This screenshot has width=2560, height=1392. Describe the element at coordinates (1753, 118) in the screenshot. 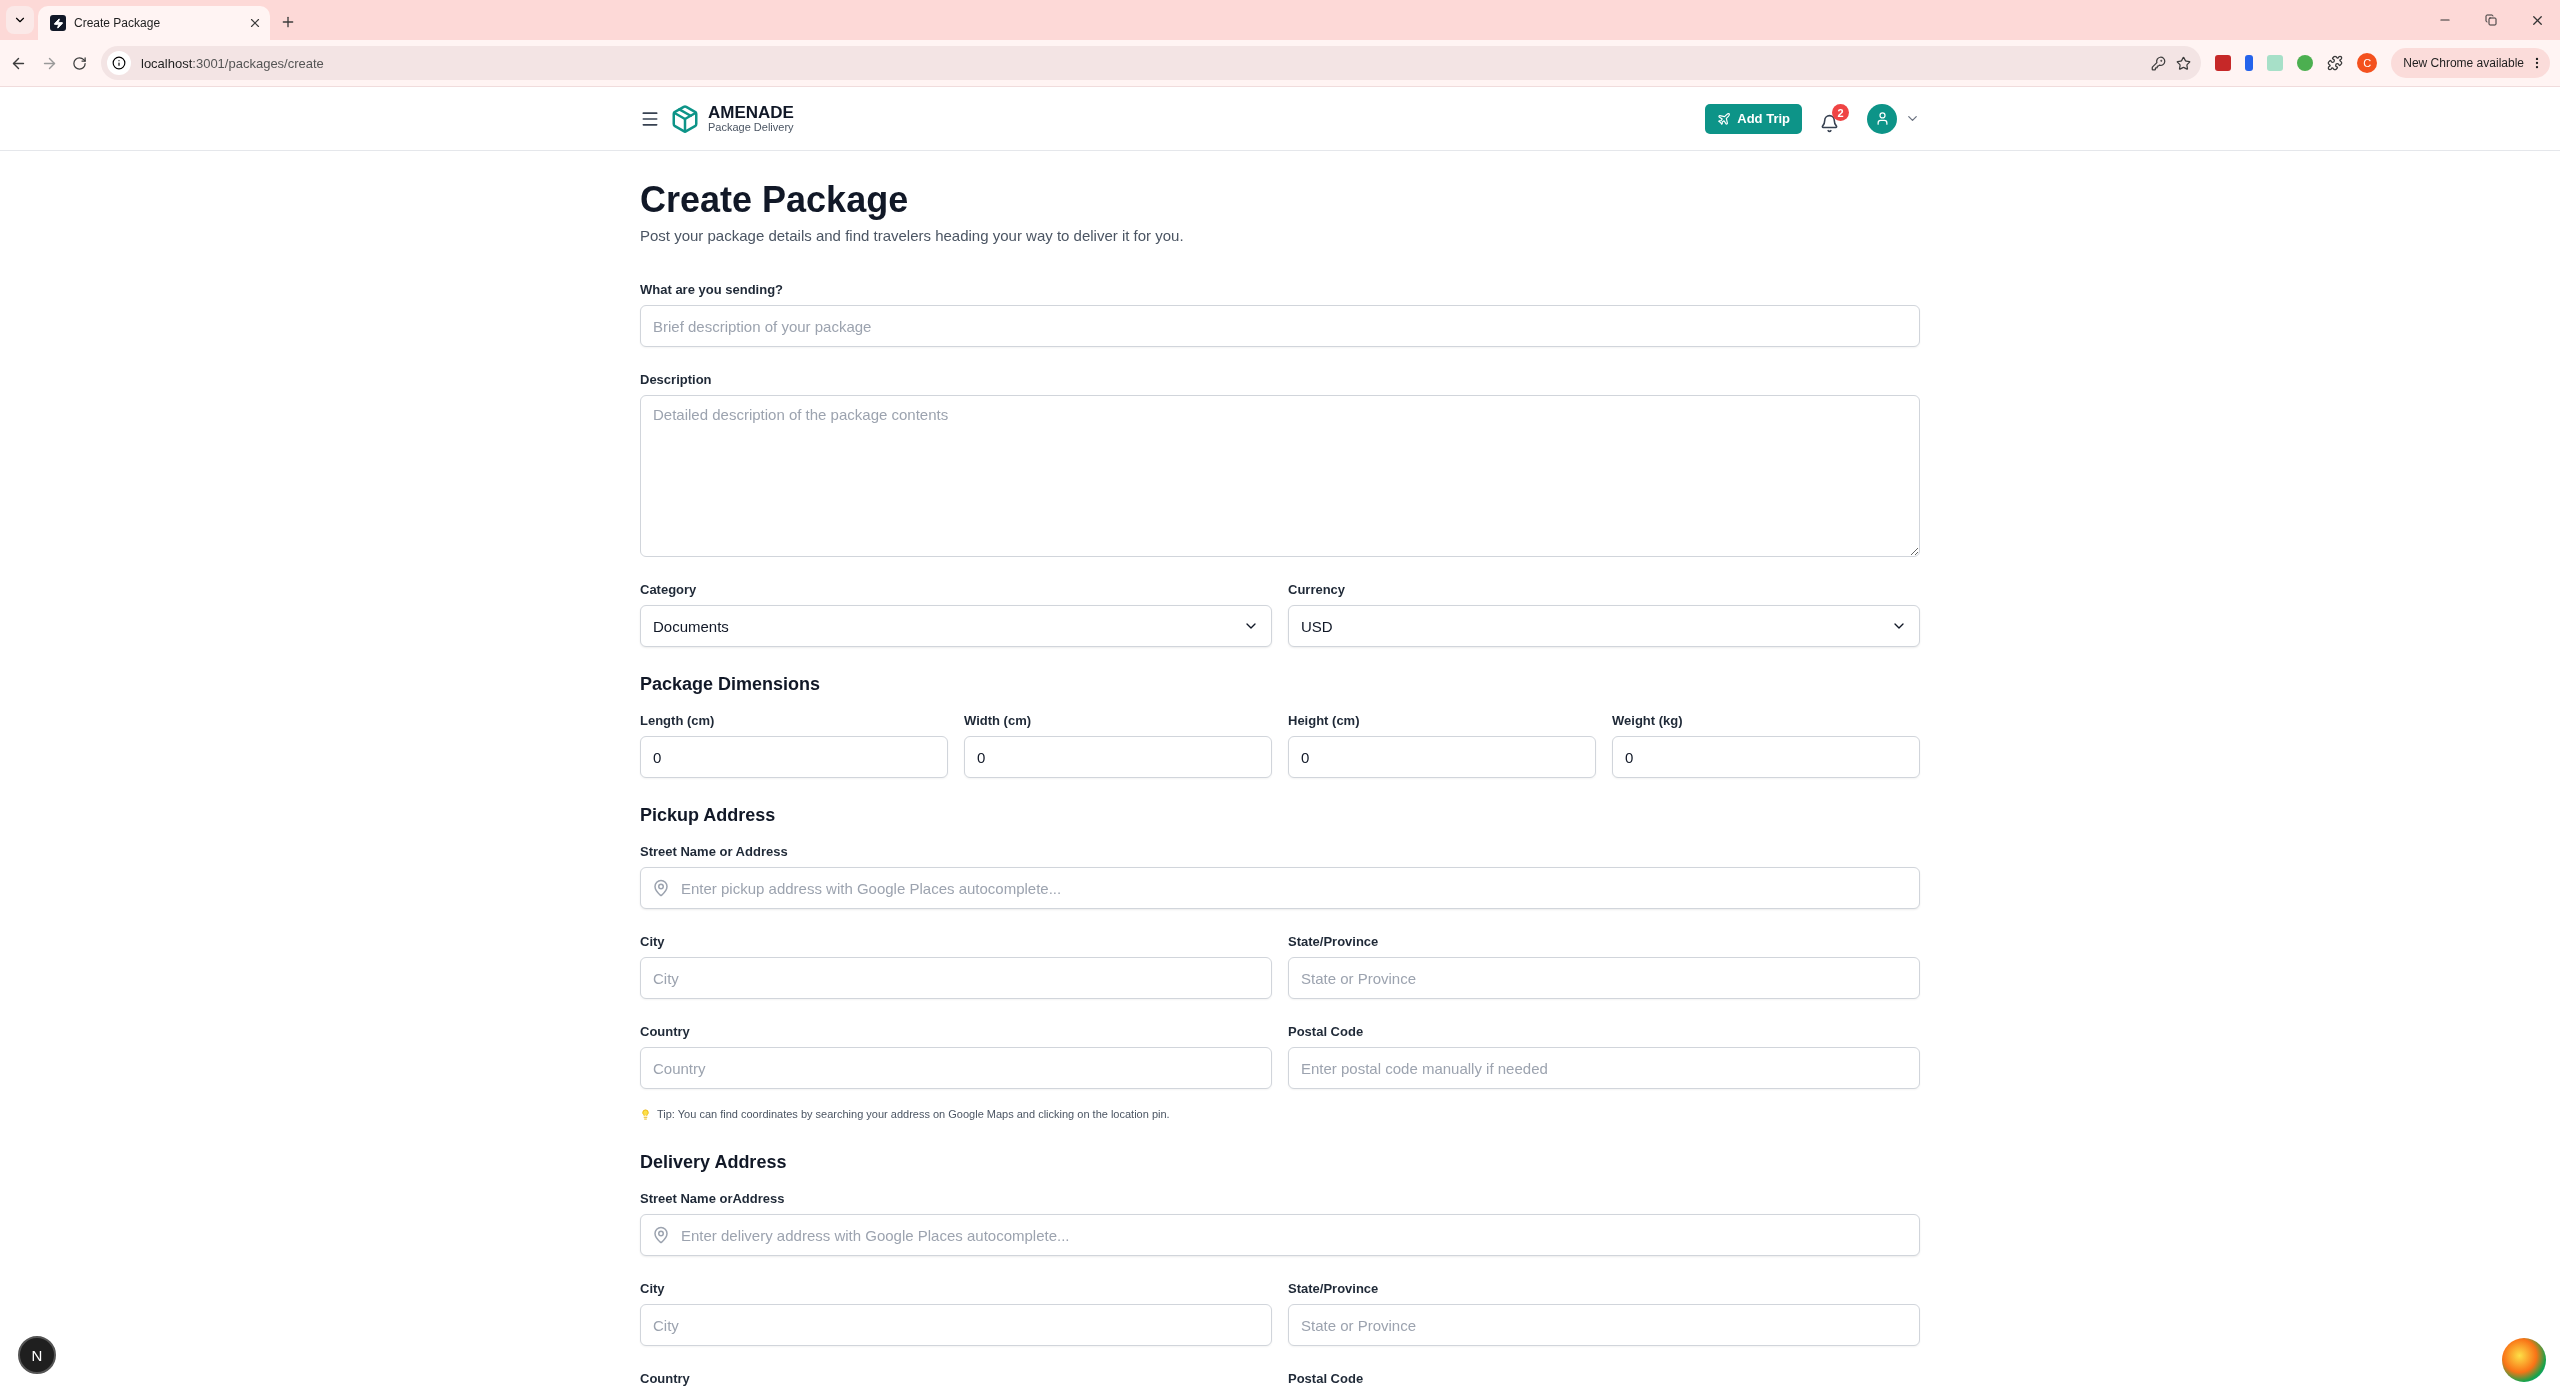

I see `add-trip-button: Add Trip` at that location.